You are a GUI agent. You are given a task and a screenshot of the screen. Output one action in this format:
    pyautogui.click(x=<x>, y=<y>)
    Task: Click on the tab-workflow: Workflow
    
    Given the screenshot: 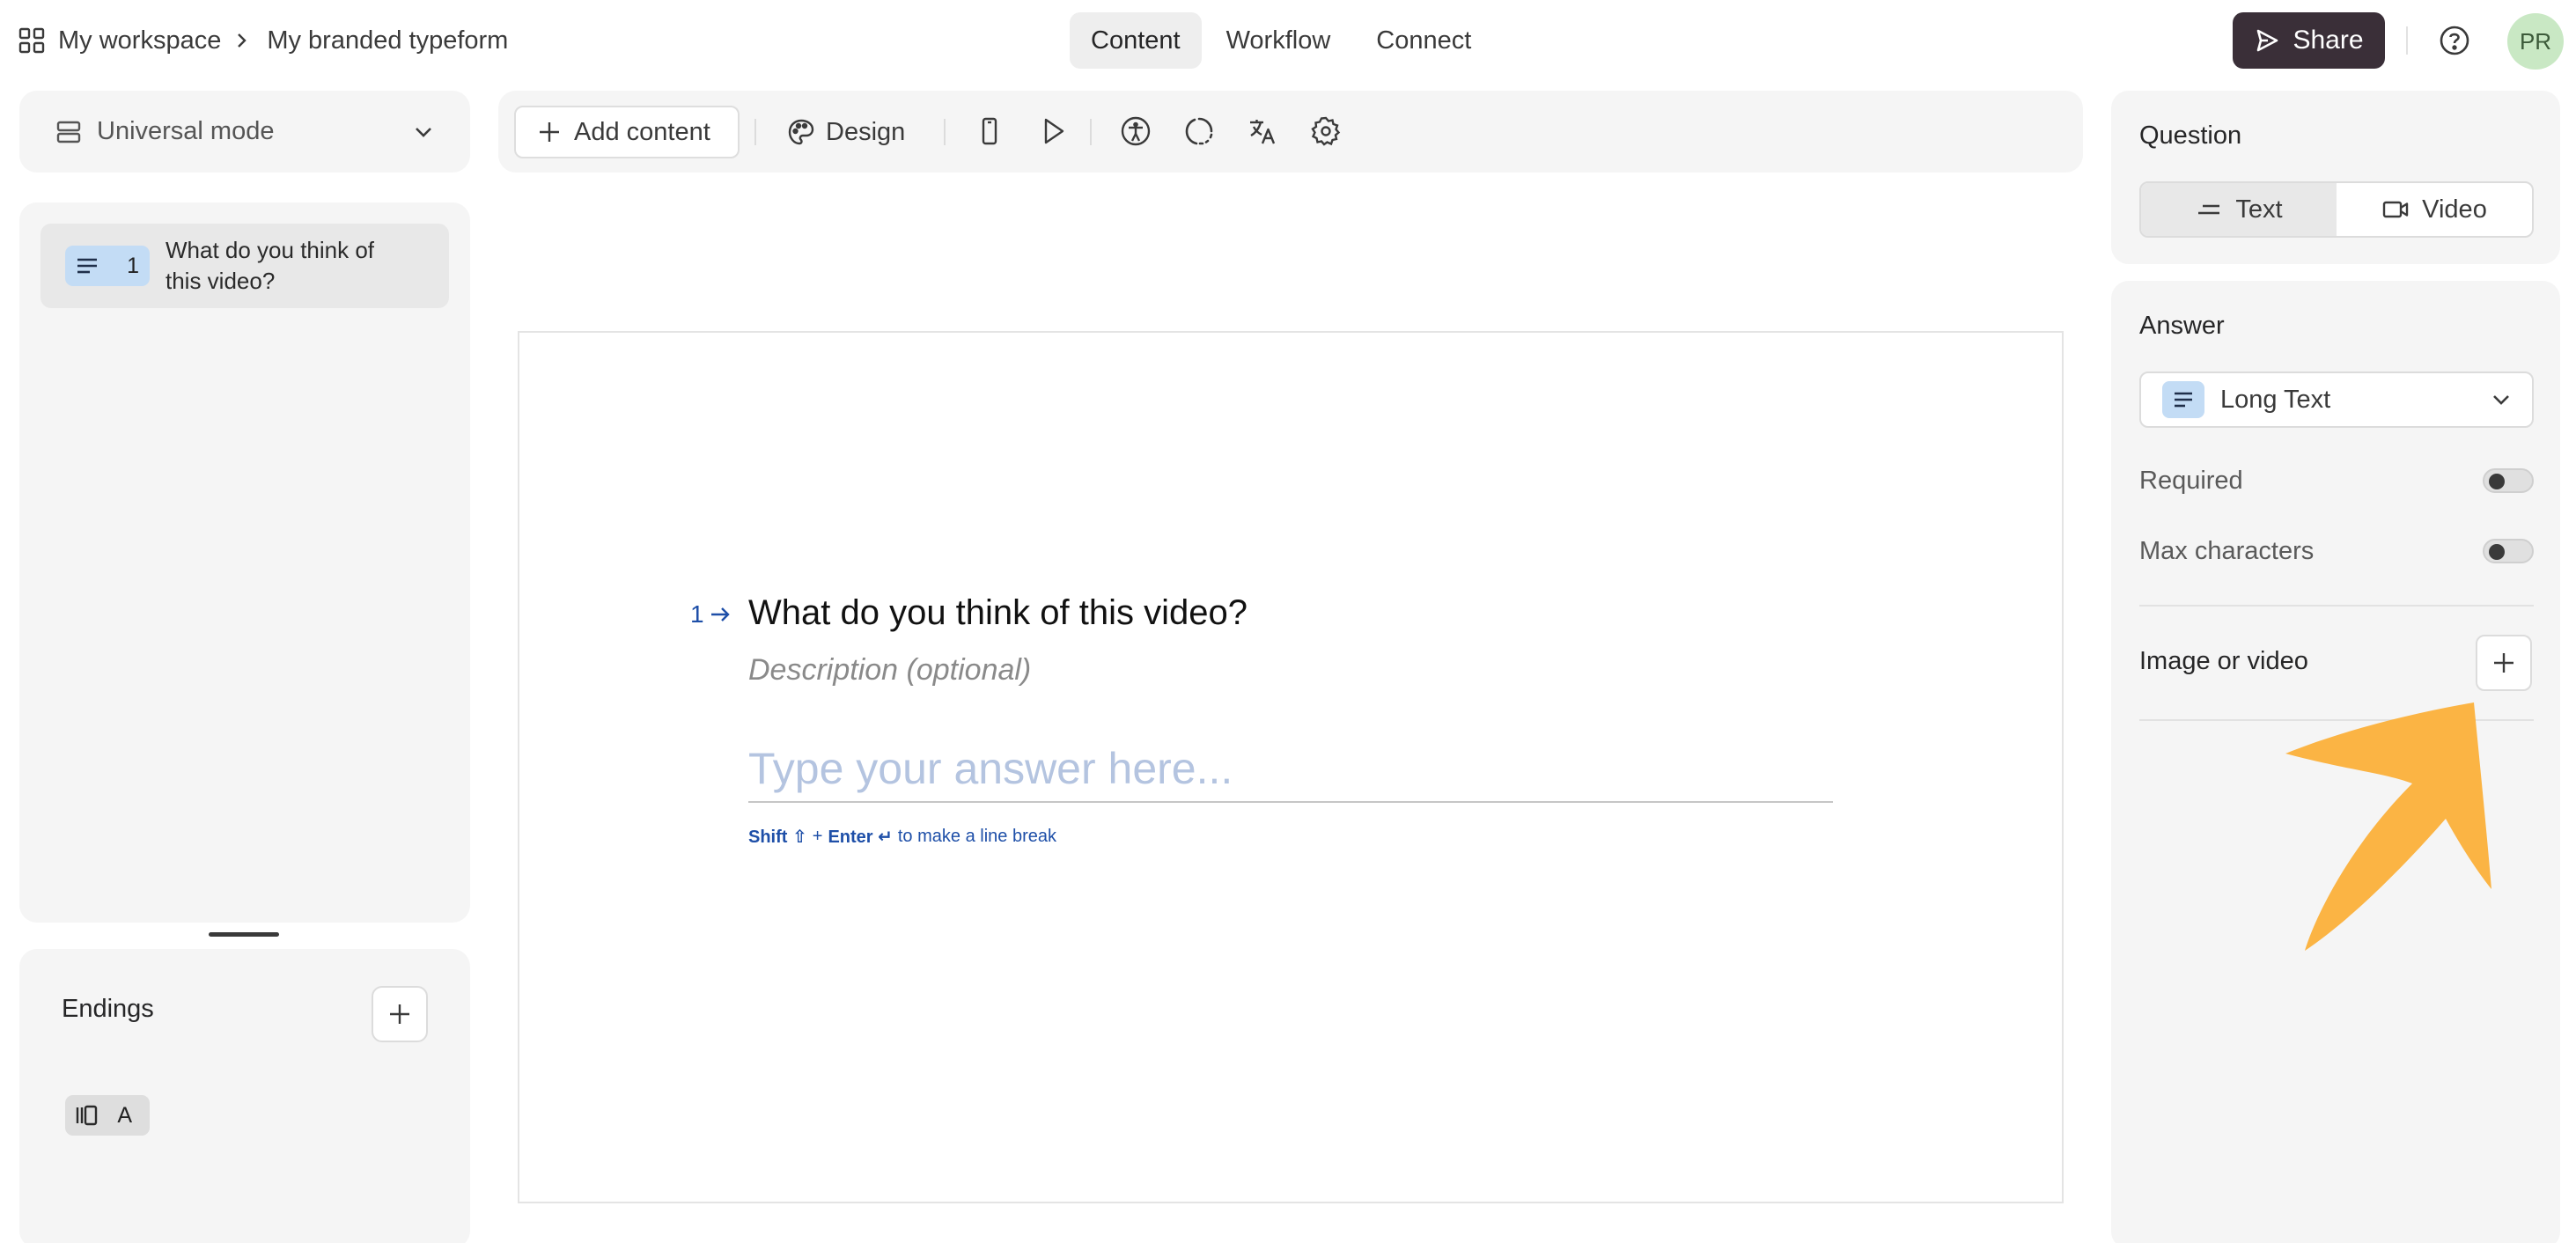 What is the action you would take?
    pyautogui.click(x=1278, y=40)
    